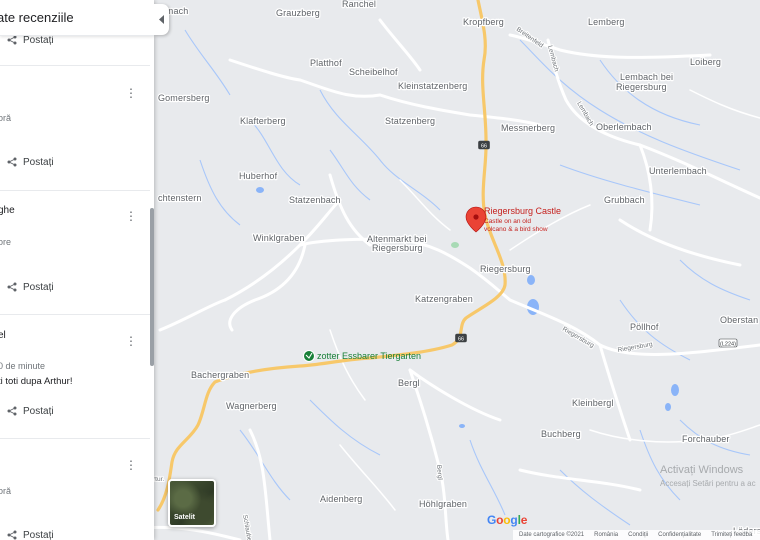 The width and height of the screenshot is (760, 540). Describe the element at coordinates (522, 211) in the screenshot. I see `castle-name: Riegersburg Castle` at that location.